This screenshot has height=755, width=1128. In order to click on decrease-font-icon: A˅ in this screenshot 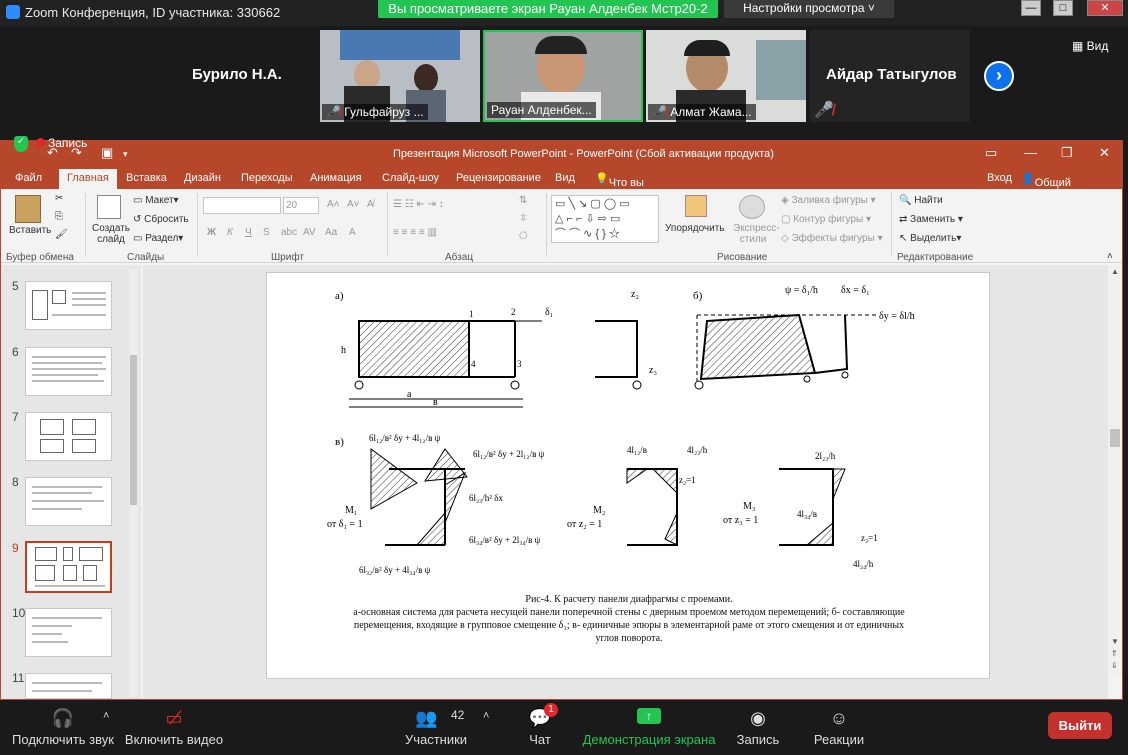, I will do `click(353, 204)`.